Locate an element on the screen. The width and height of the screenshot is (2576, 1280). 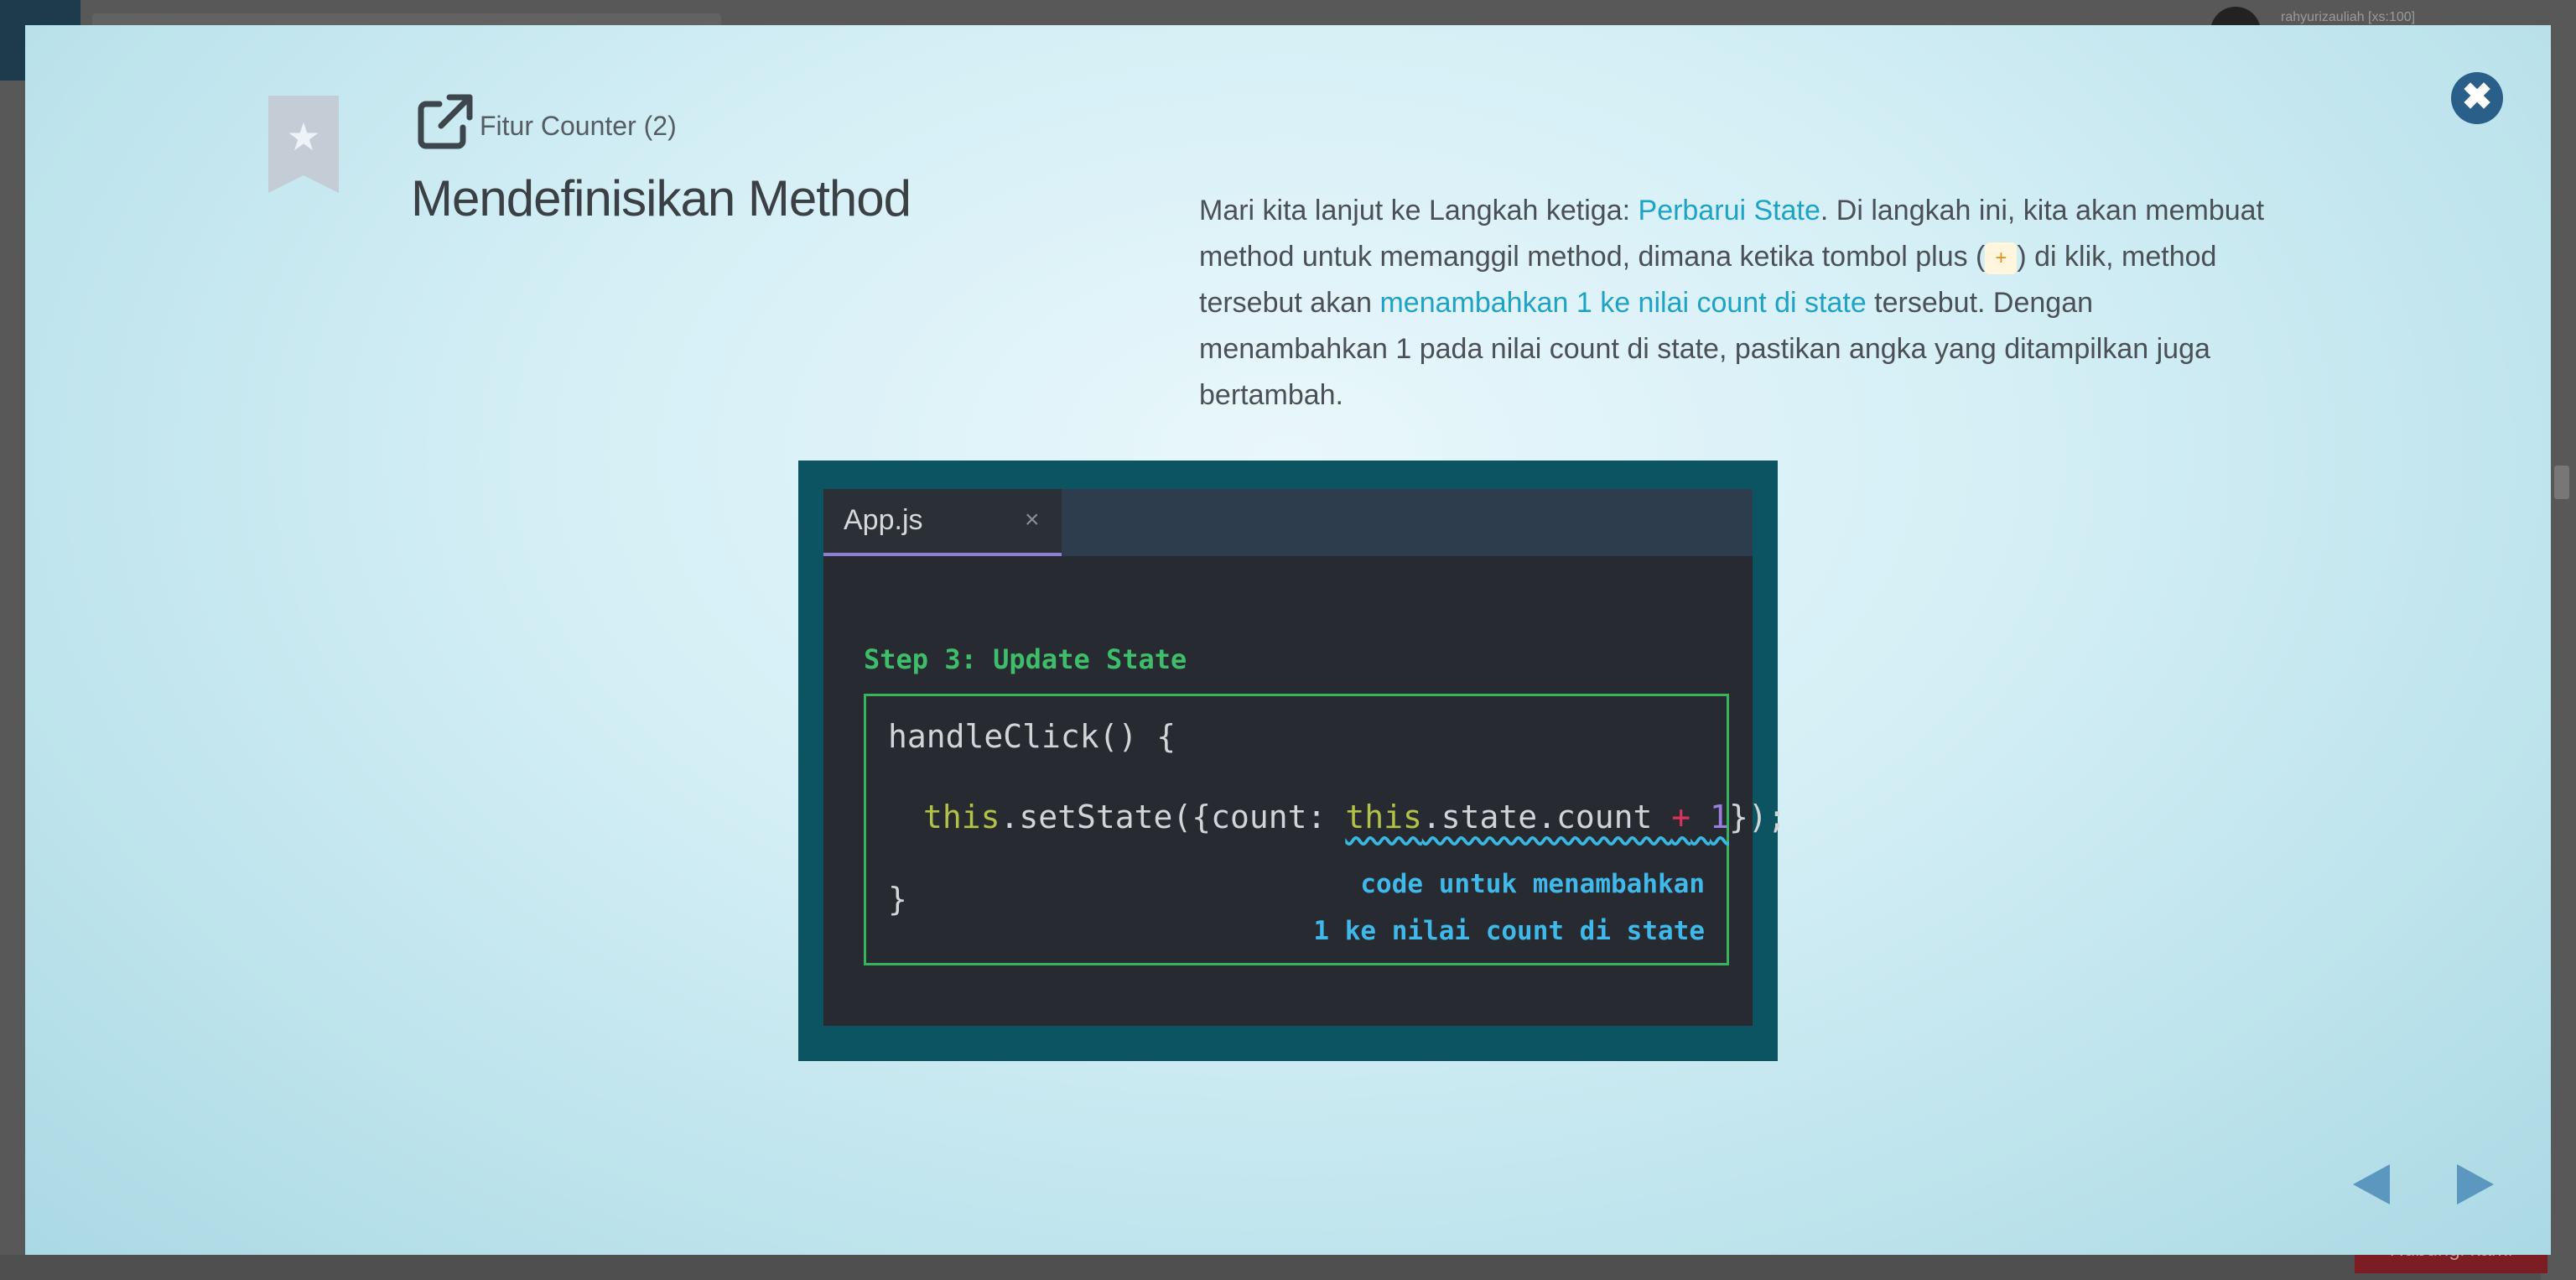
close-button: ✖ is located at coordinates (2477, 98).